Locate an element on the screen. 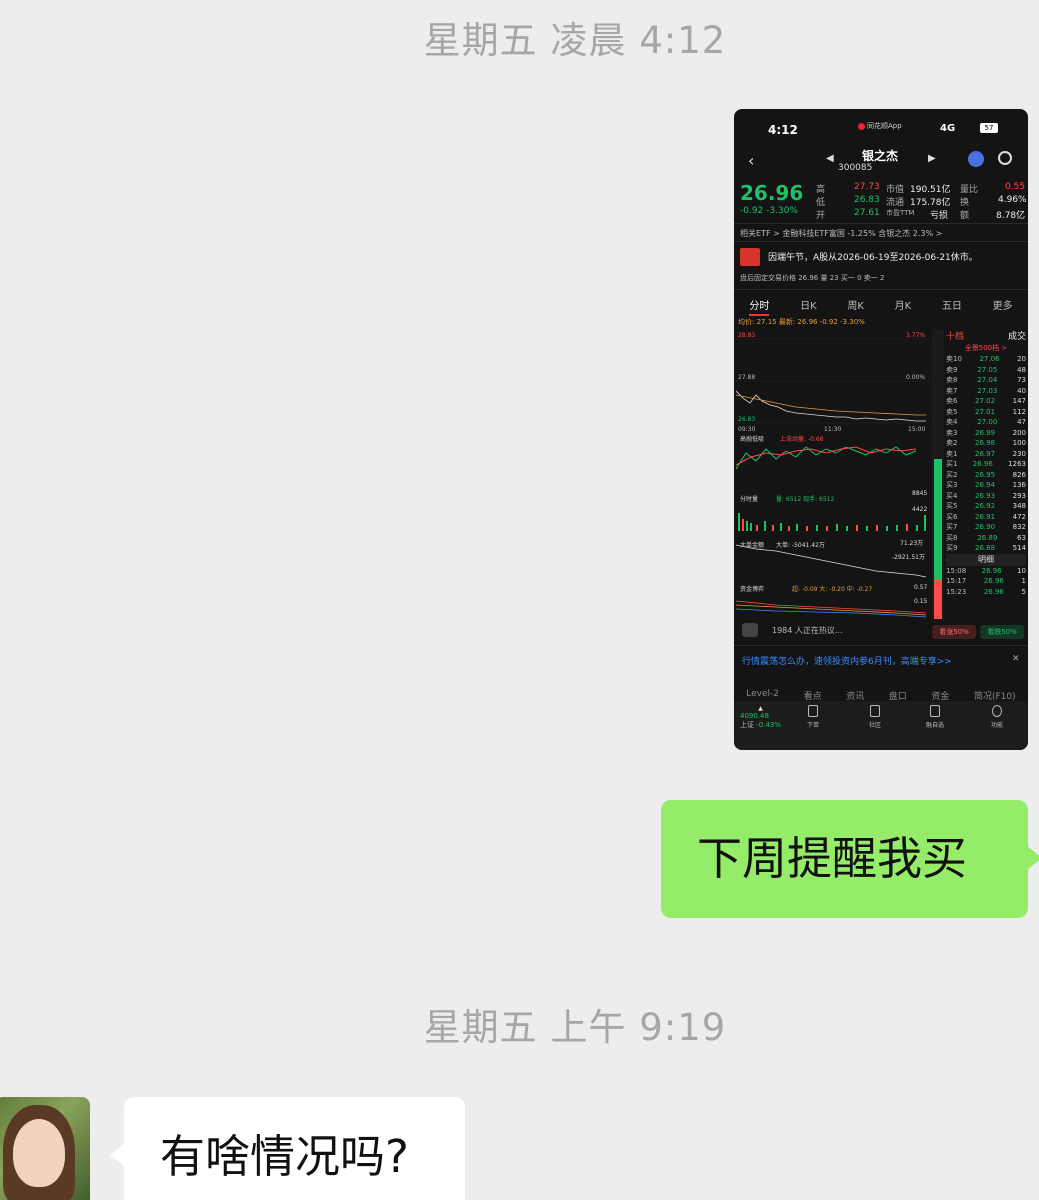 This screenshot has height=1200, width=1039. amount-label: 额 is located at coordinates (965, 216).